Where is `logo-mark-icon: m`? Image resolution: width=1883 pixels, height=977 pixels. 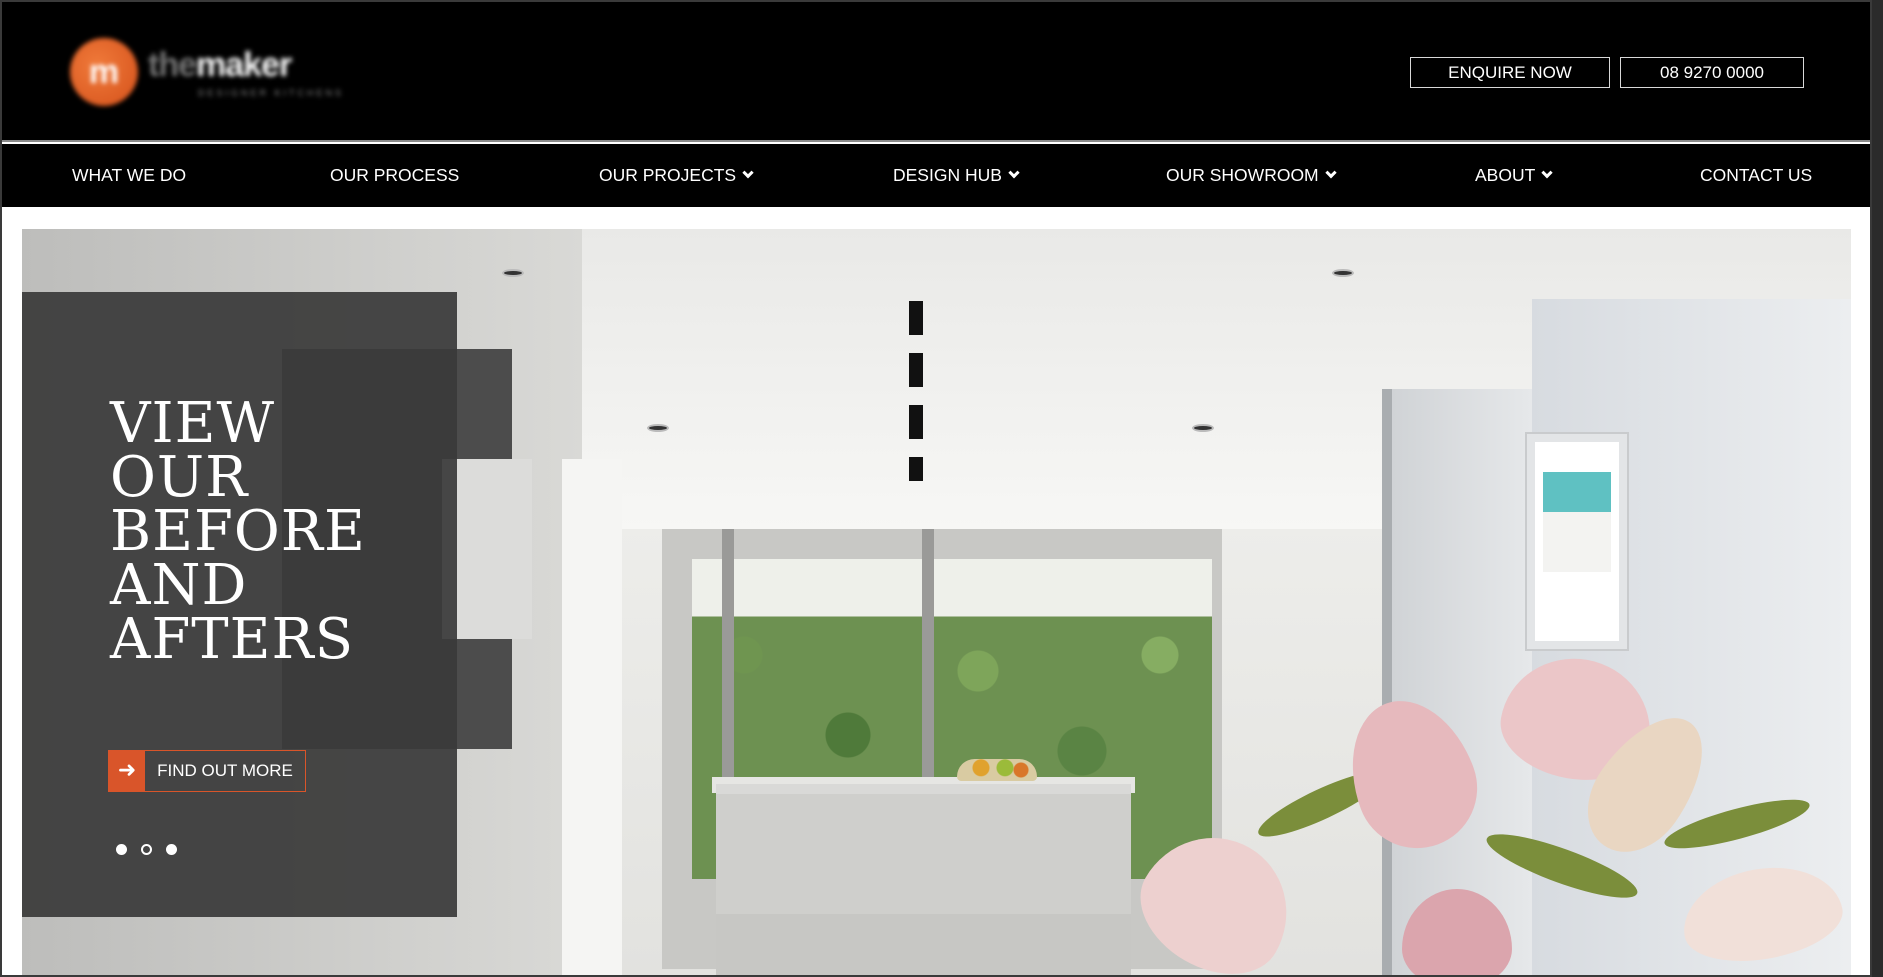 logo-mark-icon: m is located at coordinates (104, 72).